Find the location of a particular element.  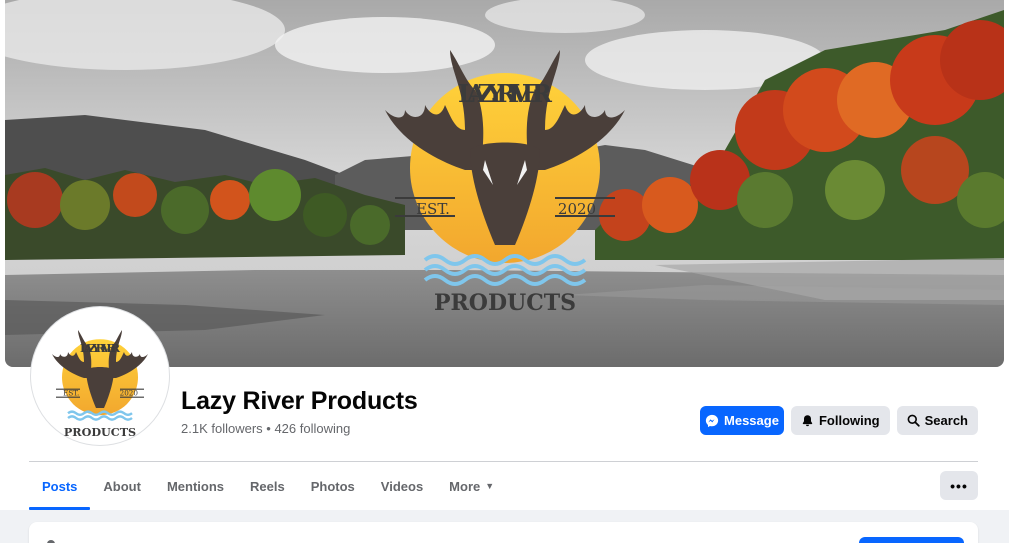

cover-logo-est-right: 2020 is located at coordinates (577, 209).